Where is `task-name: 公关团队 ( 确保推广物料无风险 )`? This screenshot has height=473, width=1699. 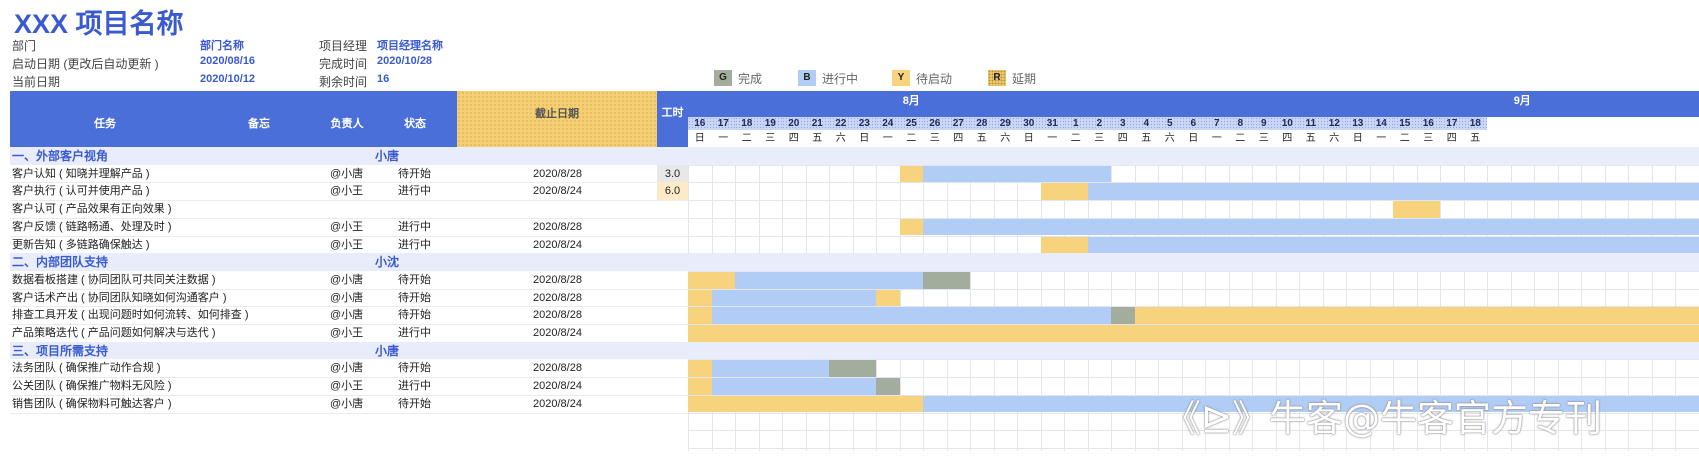
task-name: 公关团队 ( 确保推广物料无风险 ) is located at coordinates (92, 386).